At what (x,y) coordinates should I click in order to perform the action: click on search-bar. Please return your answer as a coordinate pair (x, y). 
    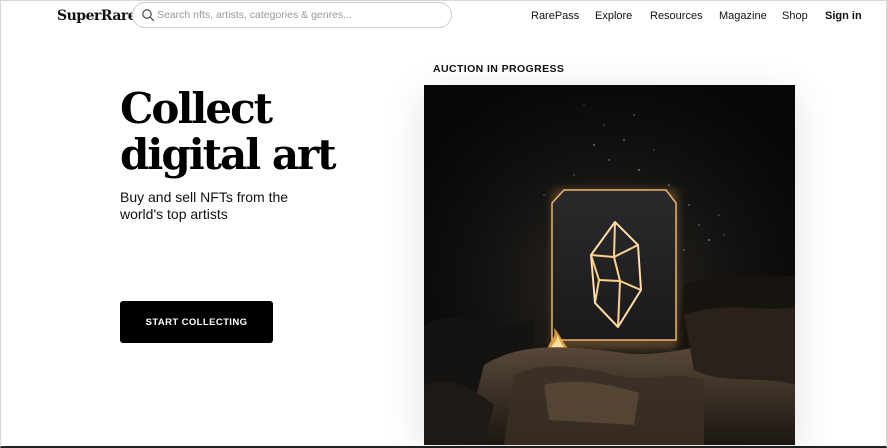
    Looking at the image, I should click on (292, 15).